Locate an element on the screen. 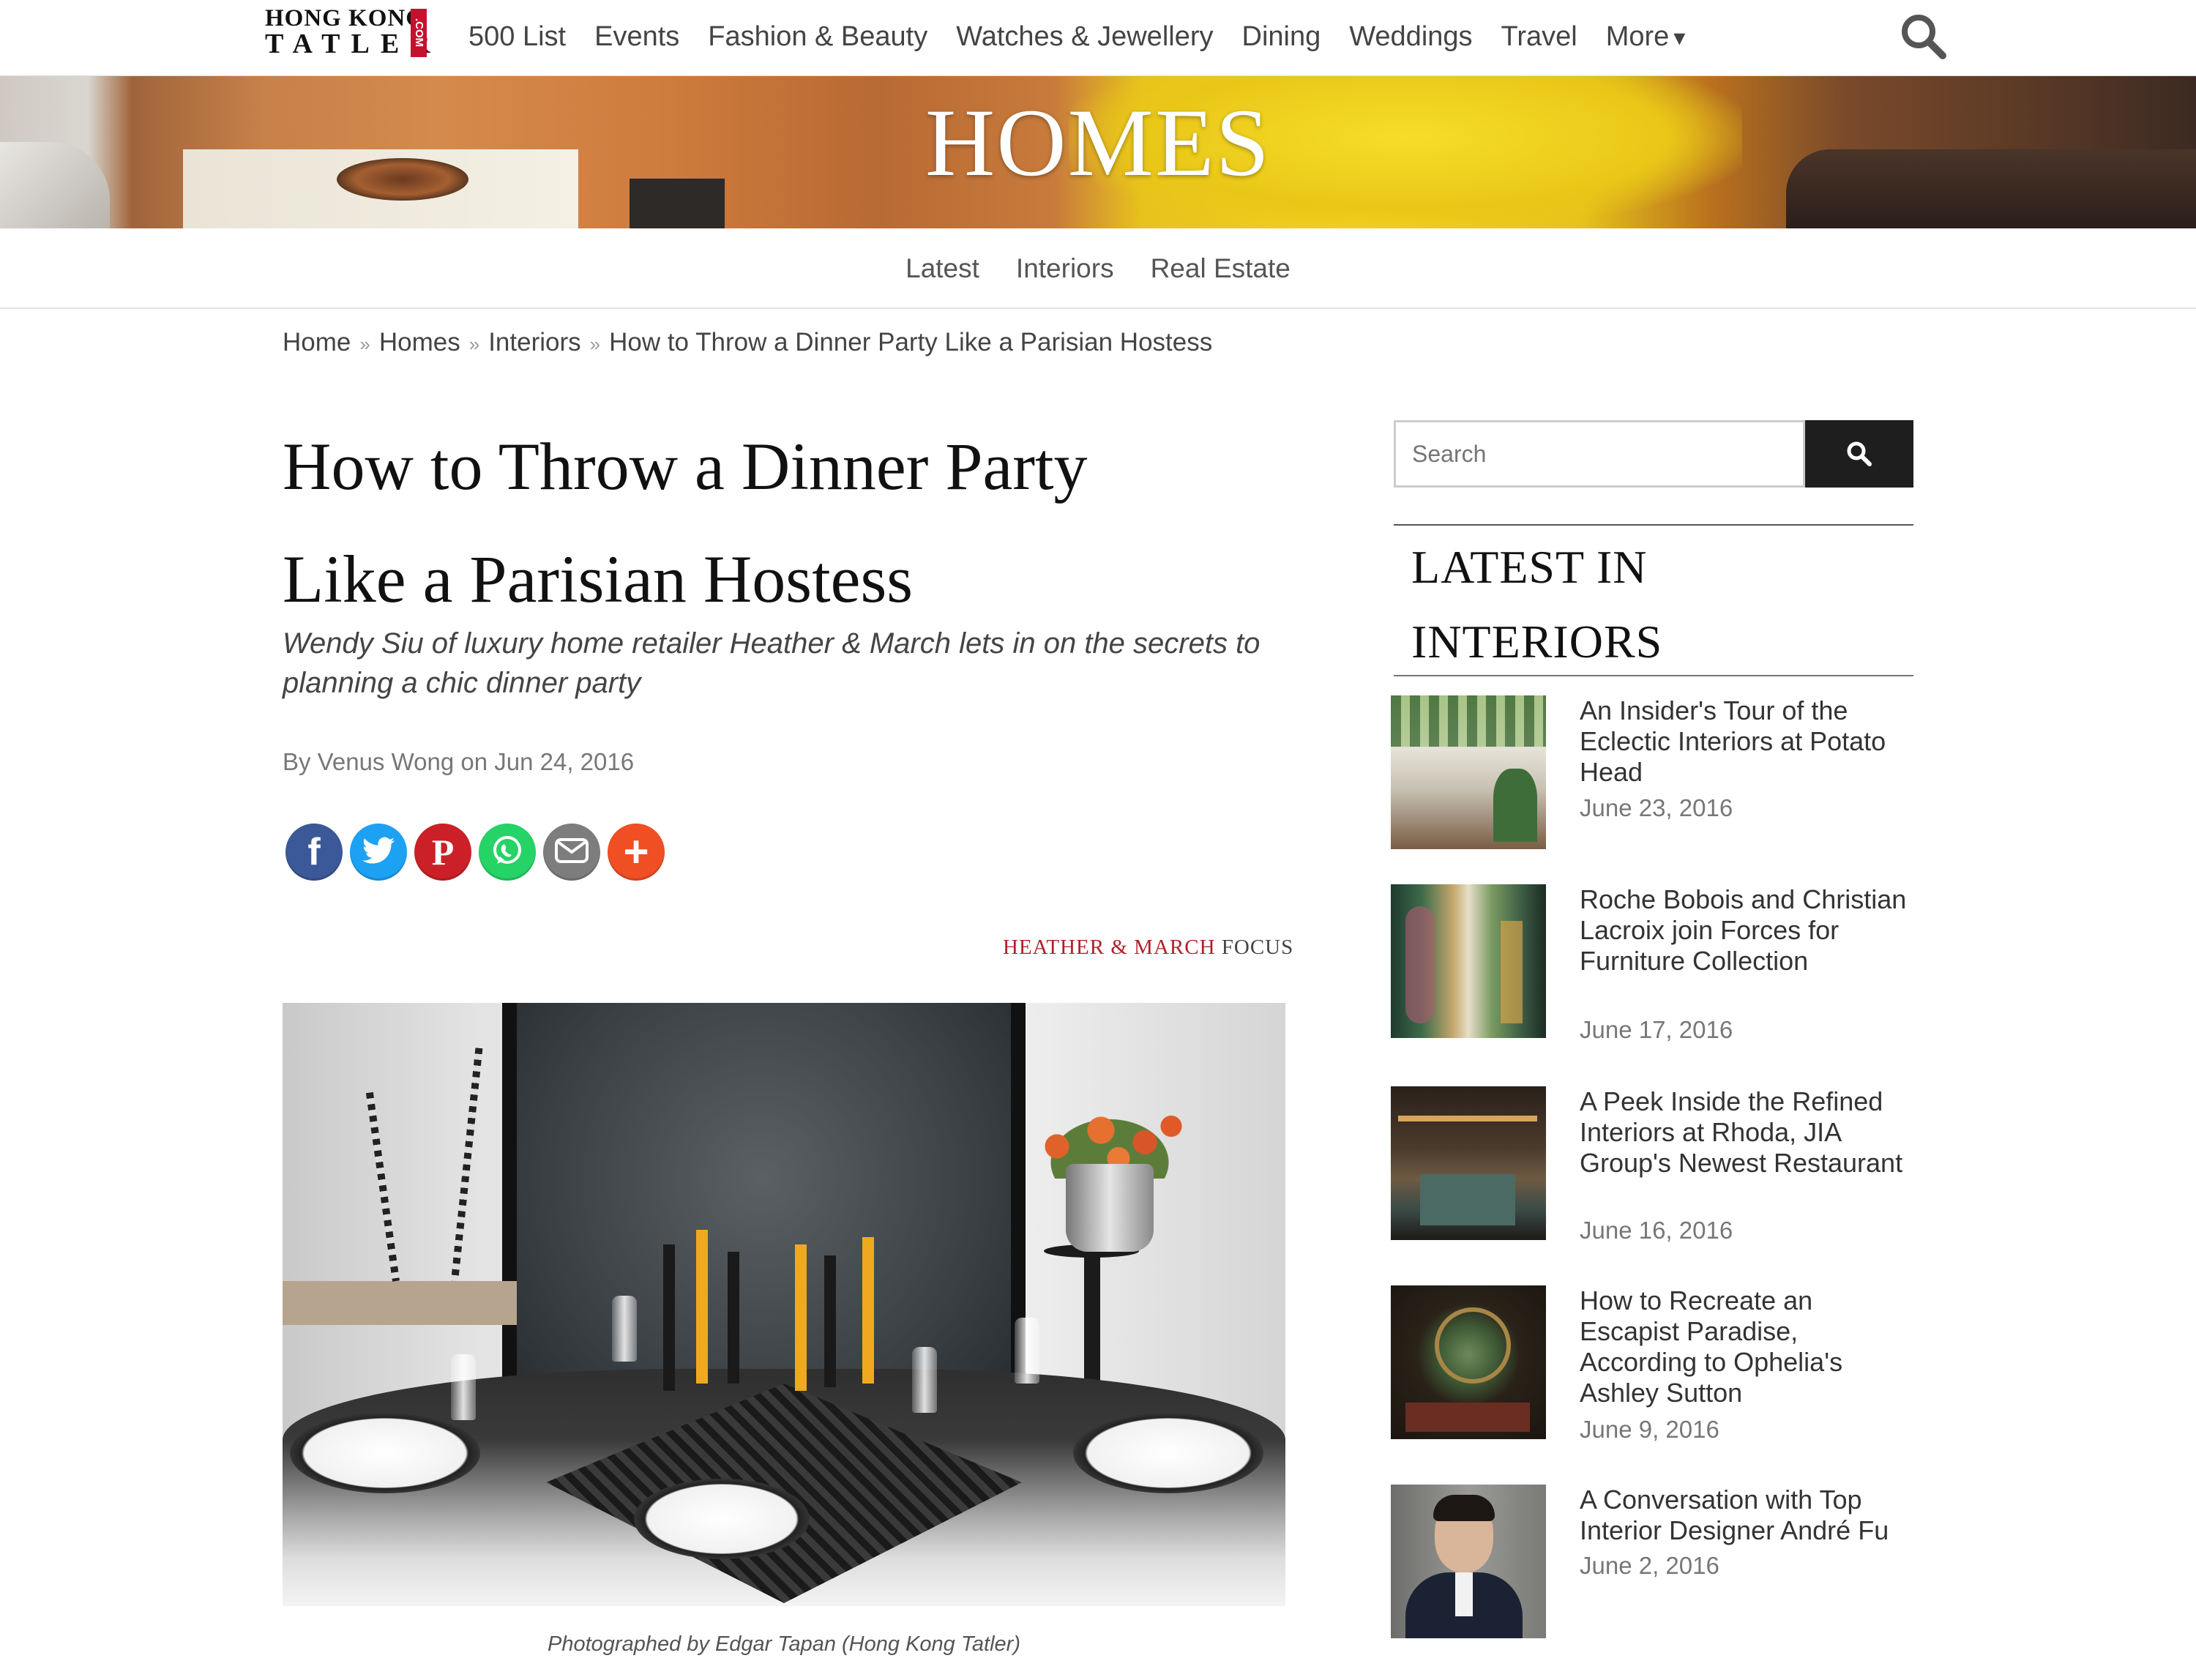 The image size is (2196, 1680). article-title-line-1: How to Throw a Dinner Party is located at coordinates (685, 466).